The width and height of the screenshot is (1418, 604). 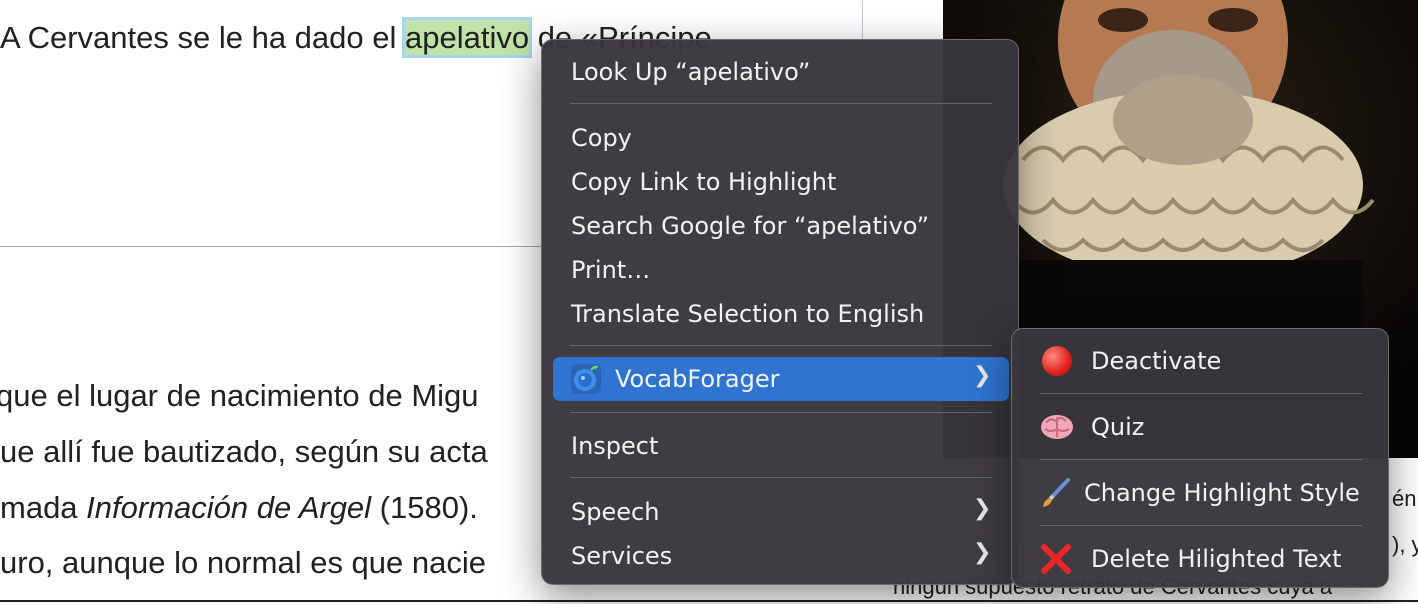 What do you see at coordinates (43, 507) in the screenshot?
I see `line4-text: mada` at bounding box center [43, 507].